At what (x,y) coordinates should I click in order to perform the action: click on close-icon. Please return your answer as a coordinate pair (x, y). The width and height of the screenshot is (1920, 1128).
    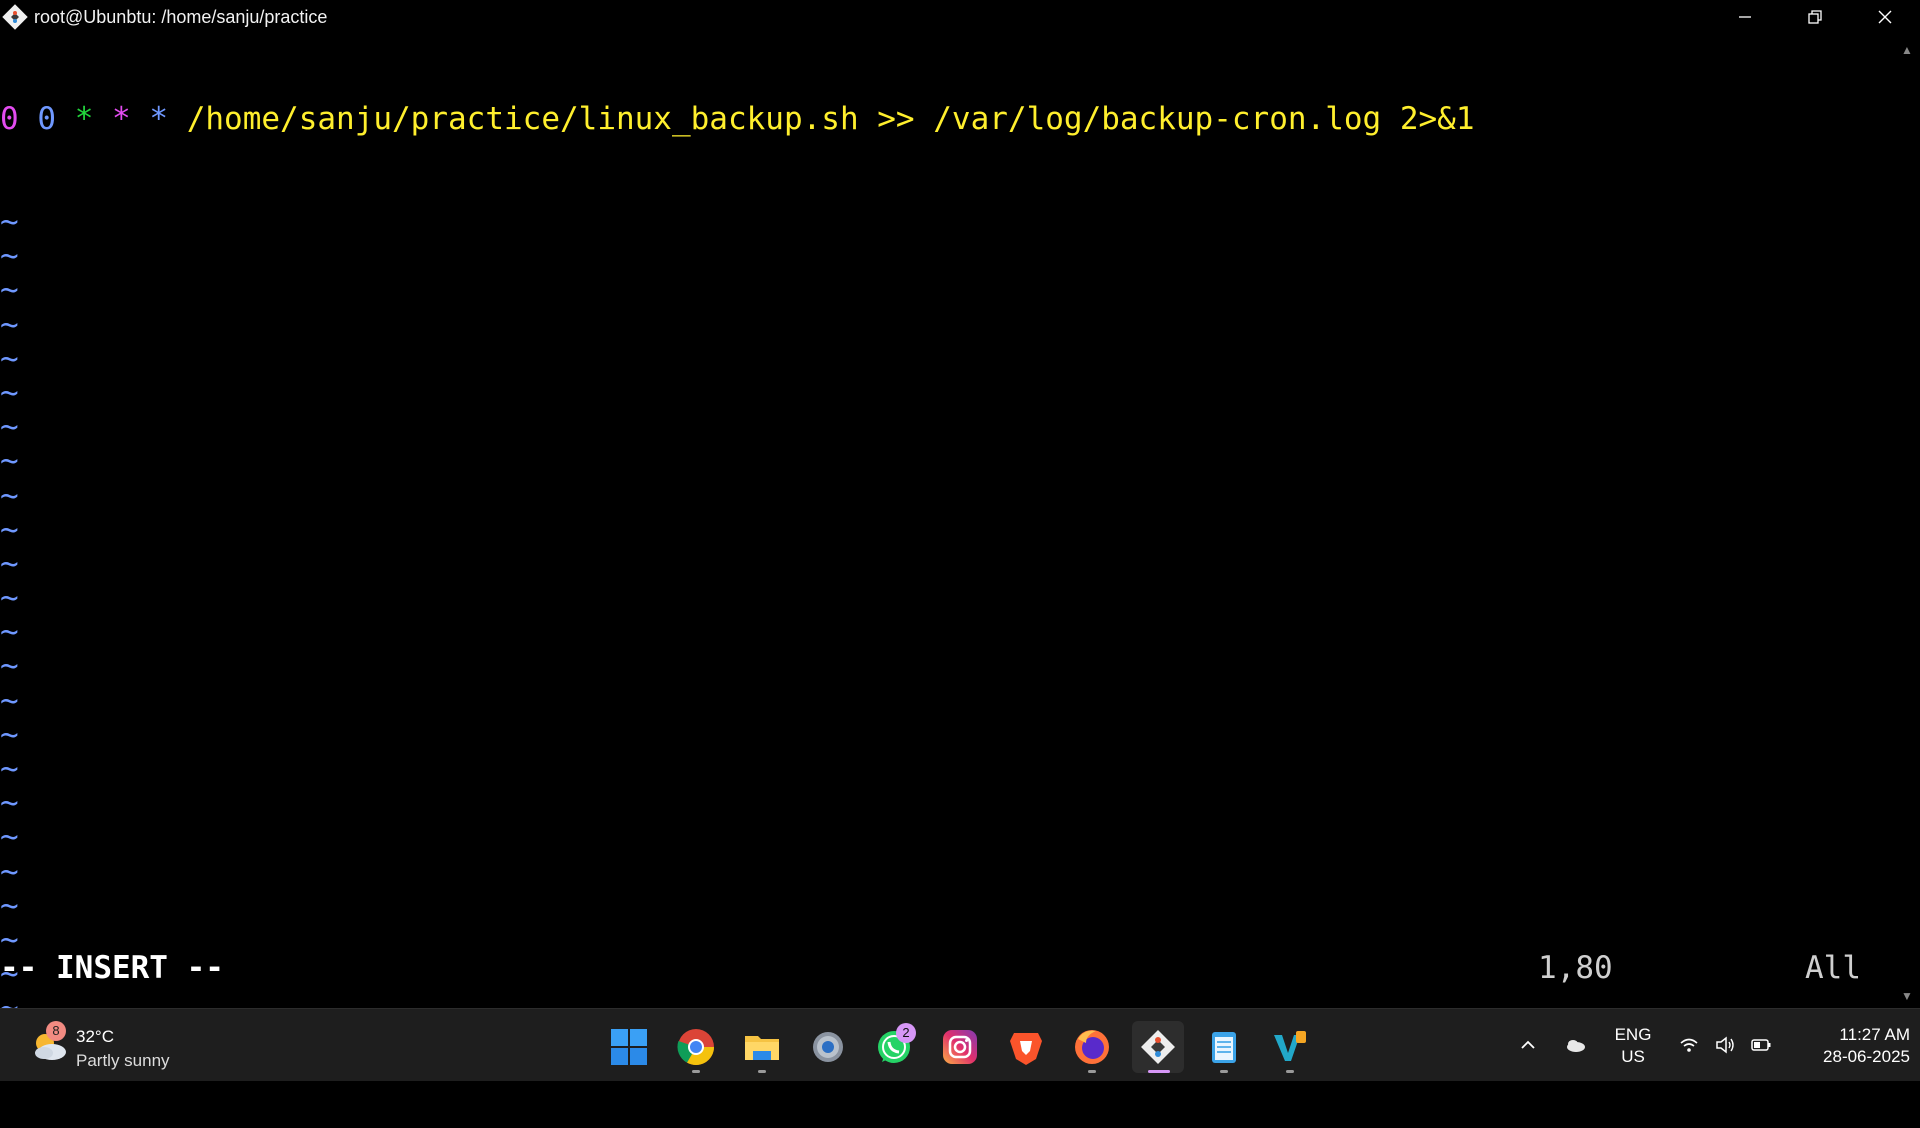
    Looking at the image, I should click on (1885, 17).